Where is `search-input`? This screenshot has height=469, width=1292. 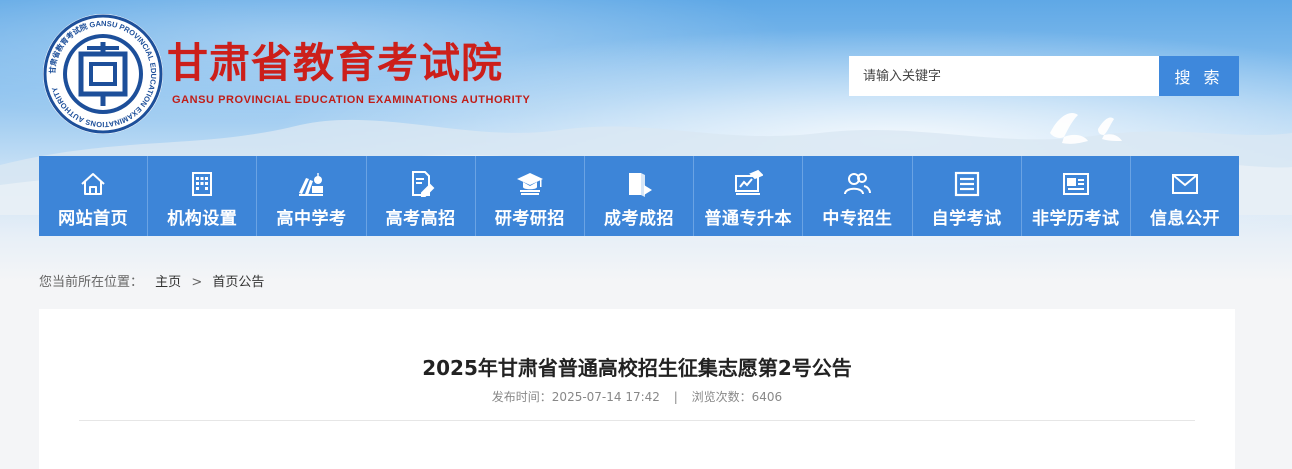
search-input is located at coordinates (1004, 76).